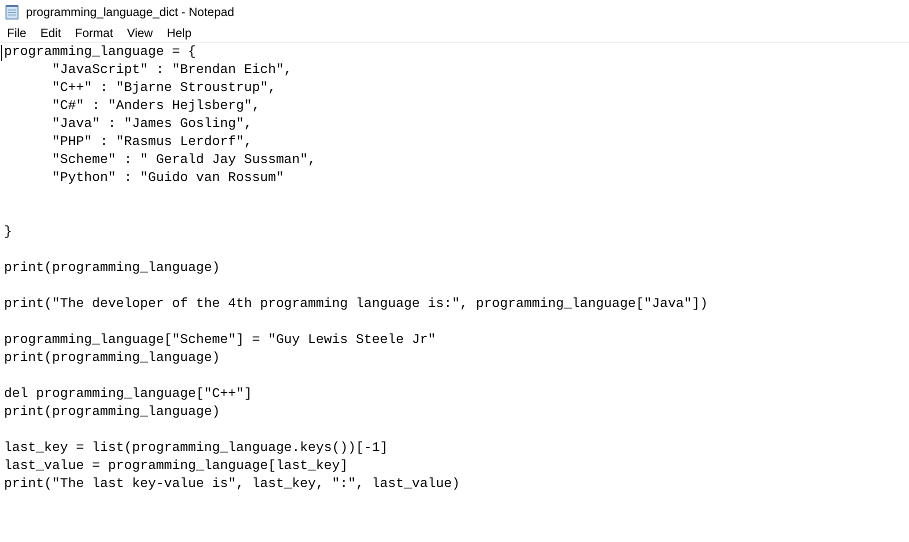 The image size is (909, 542). Describe the element at coordinates (171, 71) in the screenshot. I see `code-line: "JavaScript" : "Brendan Eich",` at that location.